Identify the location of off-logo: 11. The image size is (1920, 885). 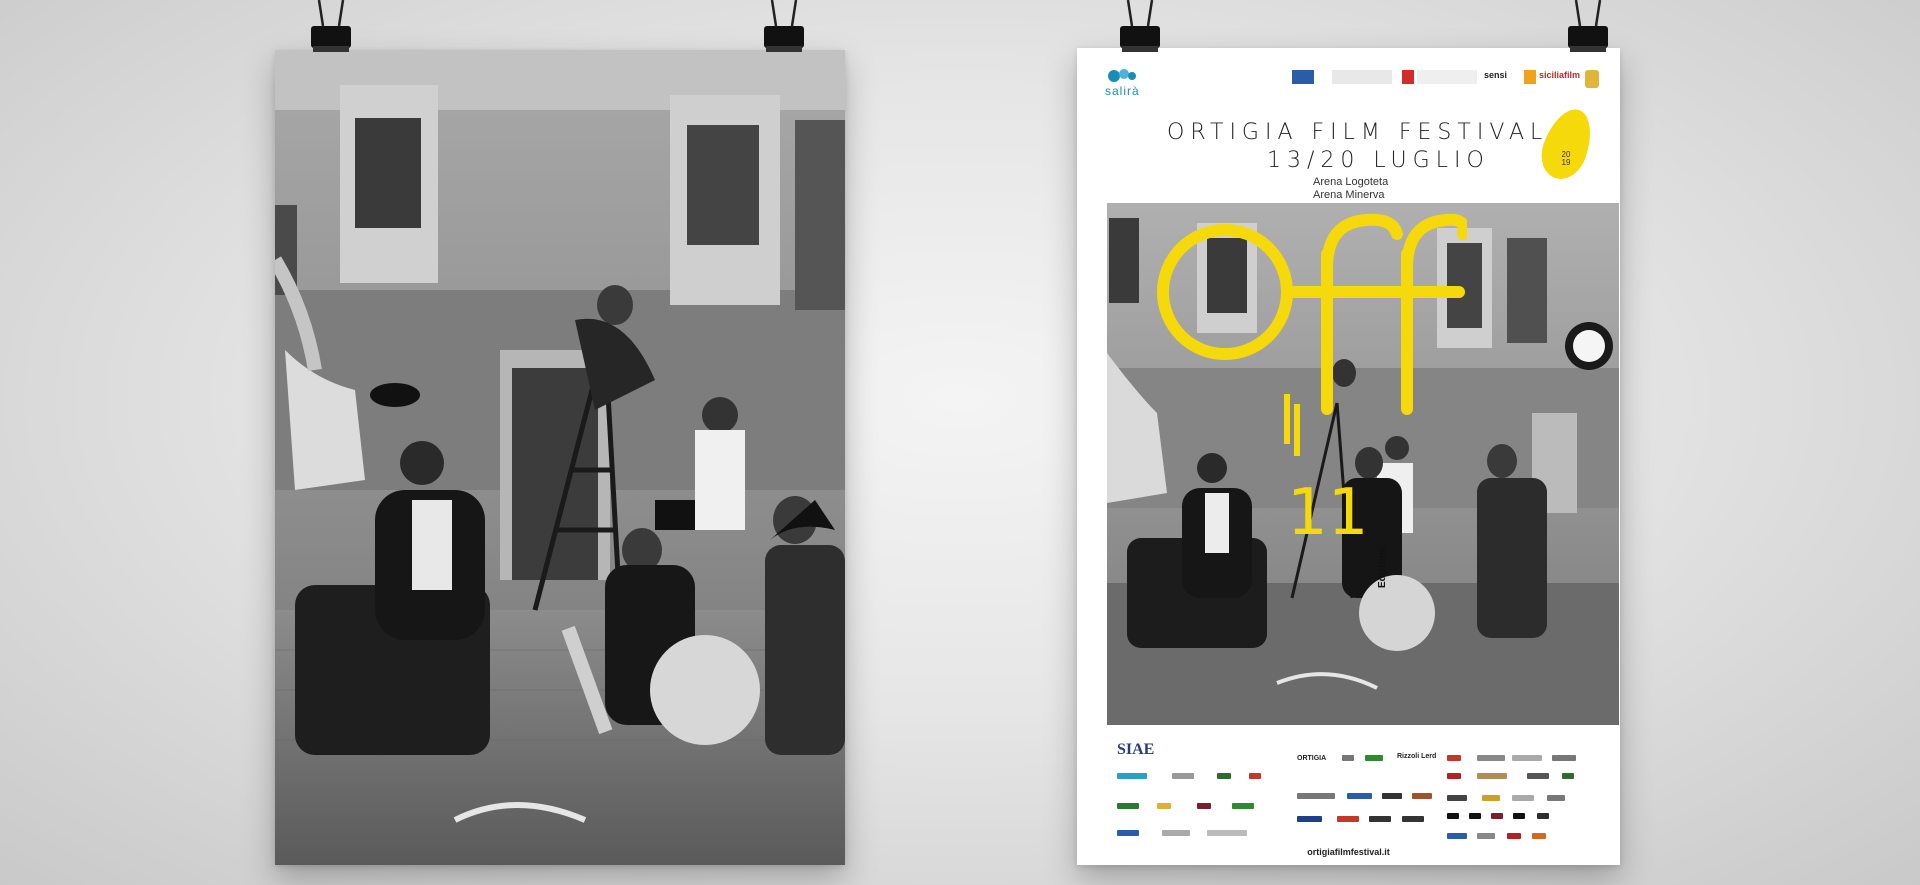
(1312, 381).